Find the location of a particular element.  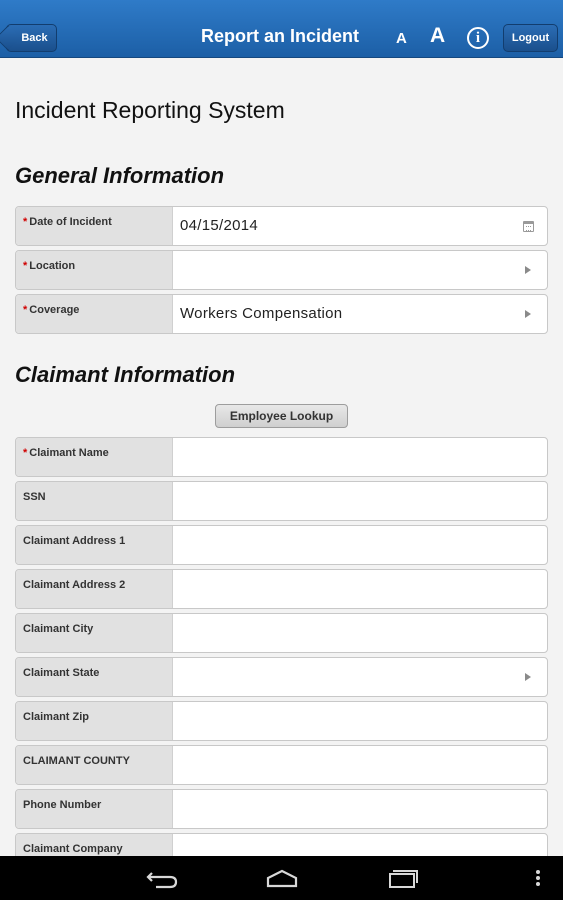

field-label: CLAIMANT COUNTY is located at coordinates (94, 765).